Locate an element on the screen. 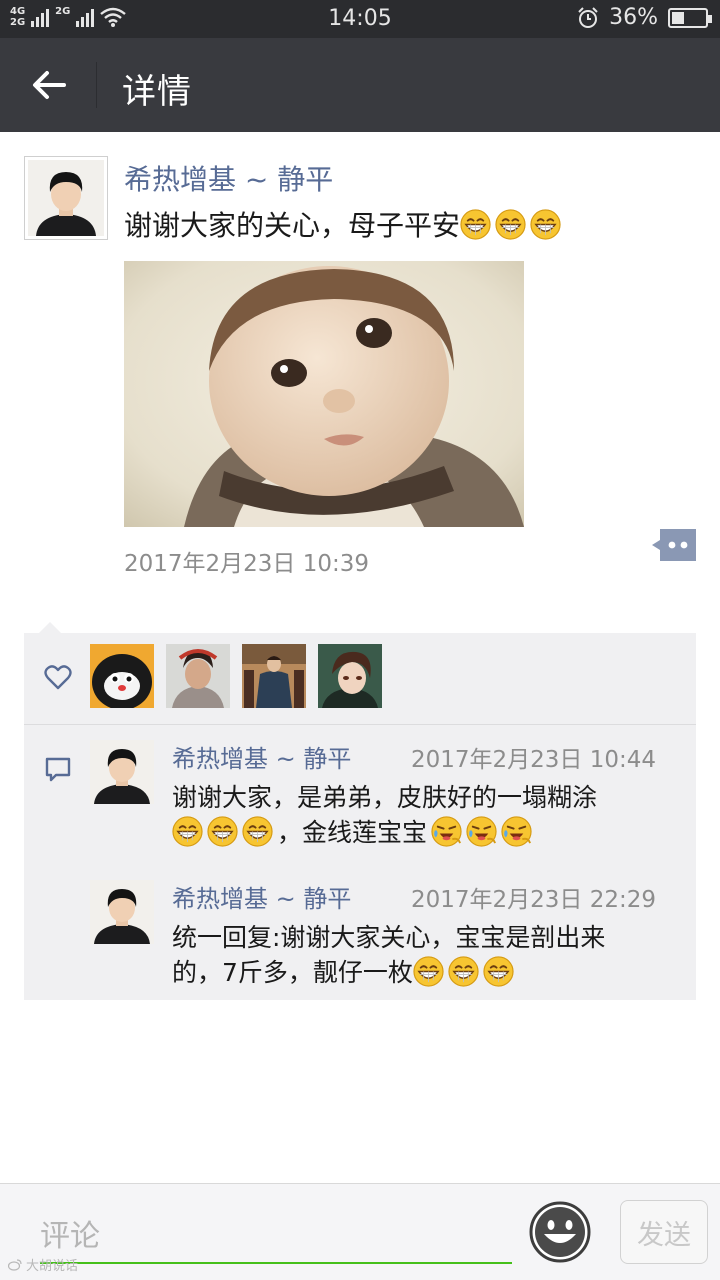 The width and height of the screenshot is (720, 1280). title-bar: 详情 is located at coordinates (360, 85).